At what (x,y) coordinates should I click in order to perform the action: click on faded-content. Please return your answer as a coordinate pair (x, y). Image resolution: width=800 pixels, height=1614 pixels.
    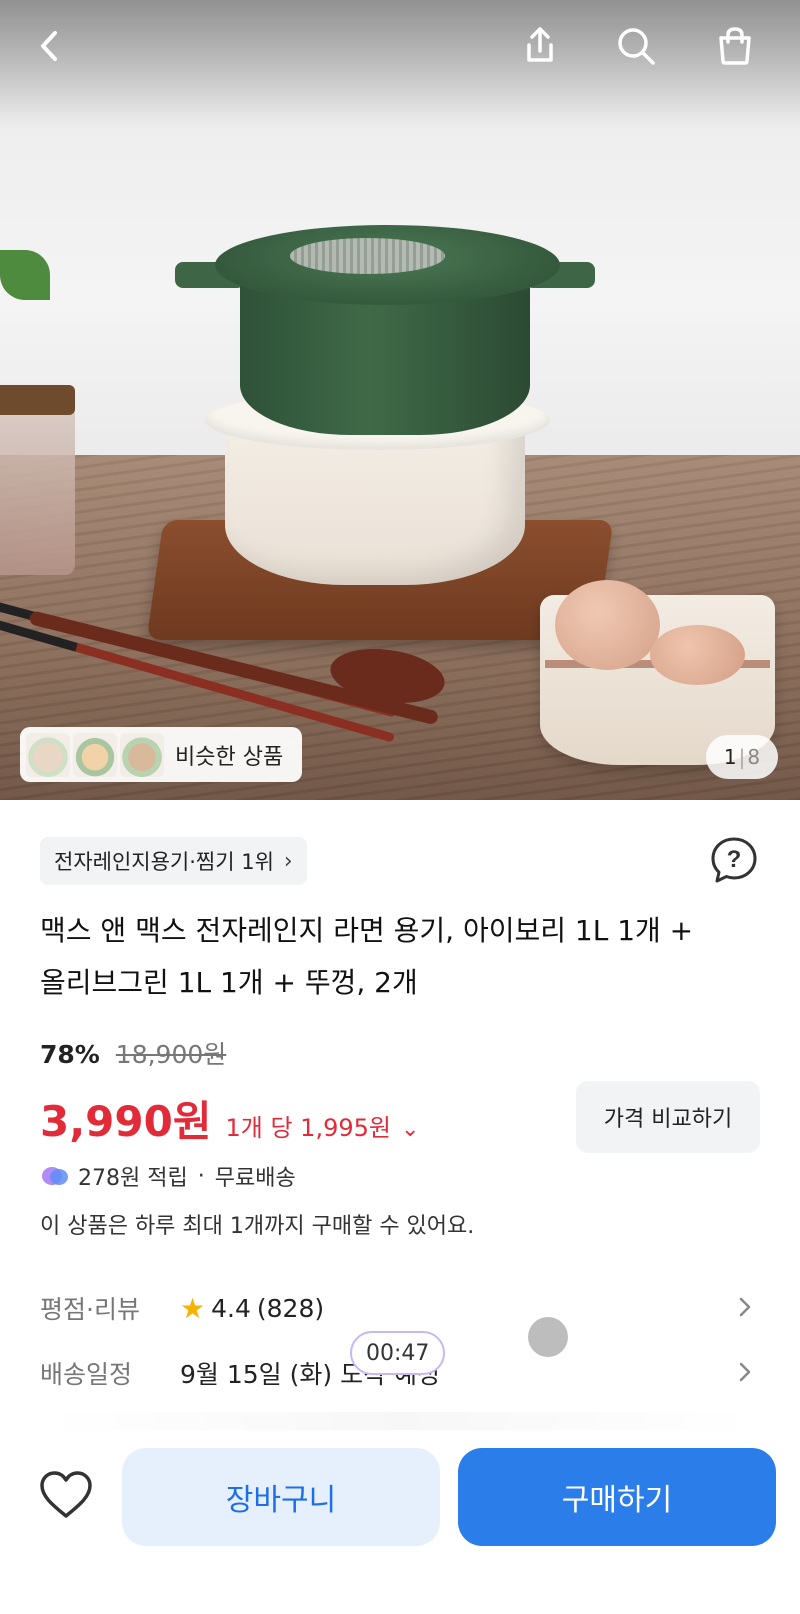
    Looking at the image, I should click on (400, 1422).